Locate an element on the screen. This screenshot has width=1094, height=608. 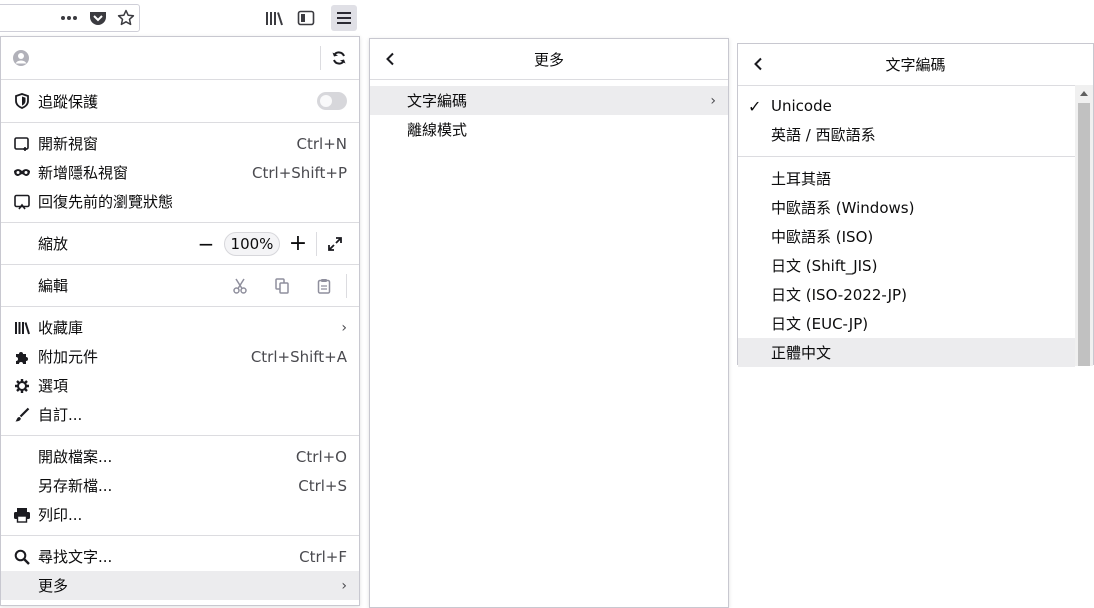
menu-item-label: 中歐語系 (Windows) is located at coordinates (843, 208).